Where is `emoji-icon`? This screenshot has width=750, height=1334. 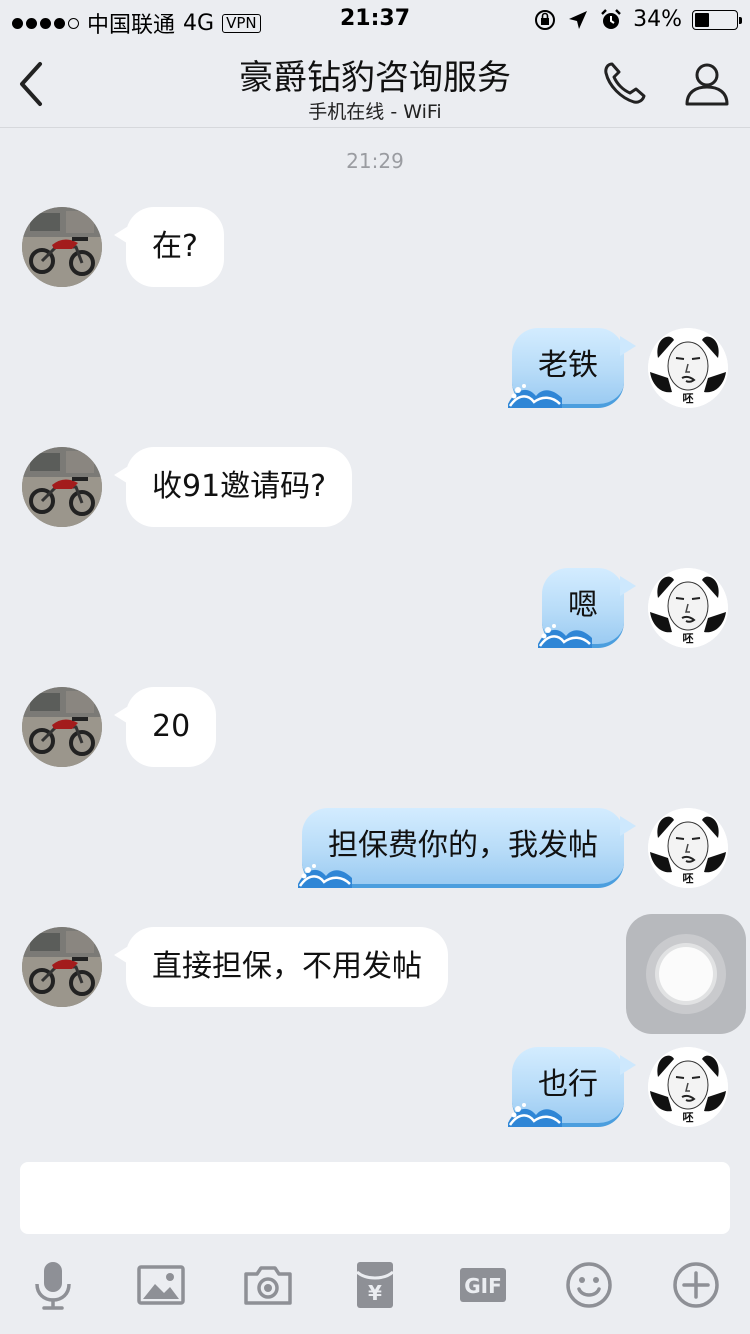
emoji-icon is located at coordinates (589, 1285).